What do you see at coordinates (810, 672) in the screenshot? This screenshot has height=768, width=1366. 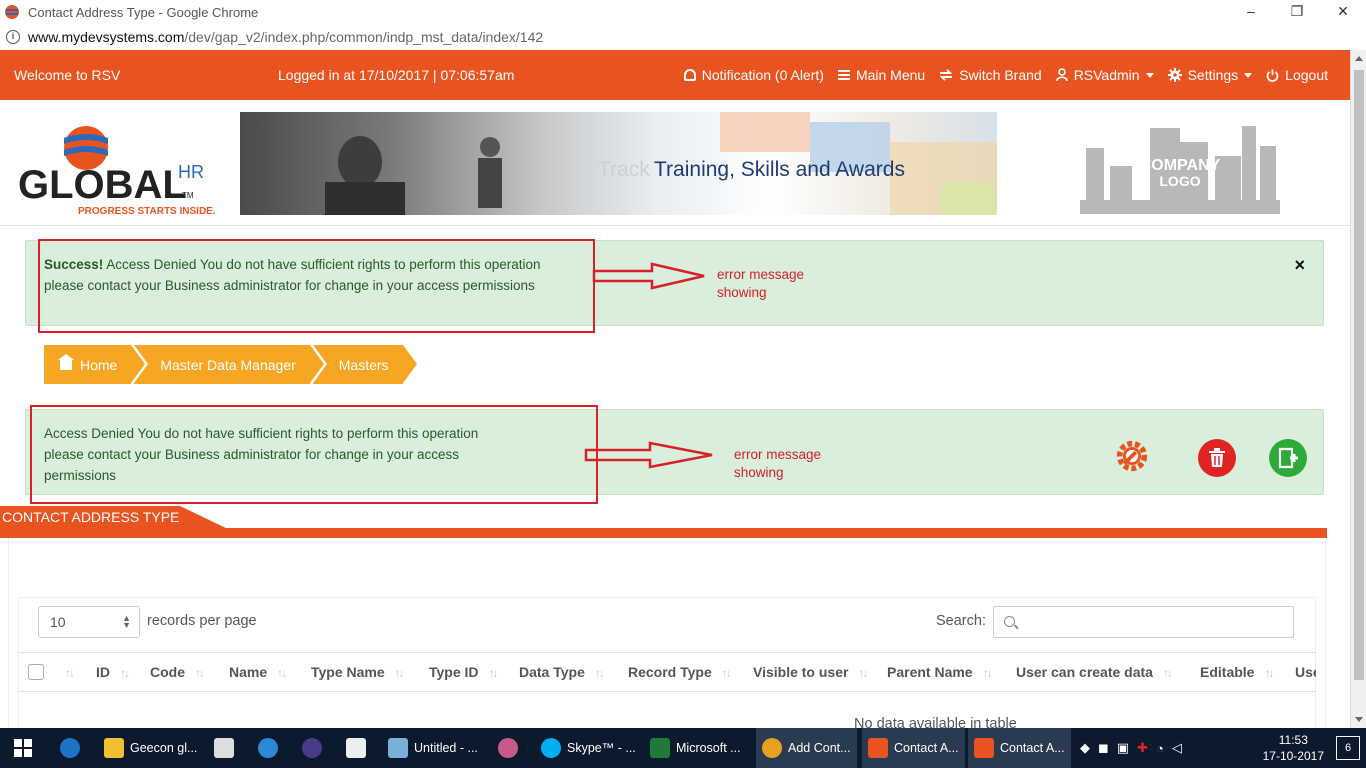 I see `column-header-visible-to-user: Visible to user ↑↓` at bounding box center [810, 672].